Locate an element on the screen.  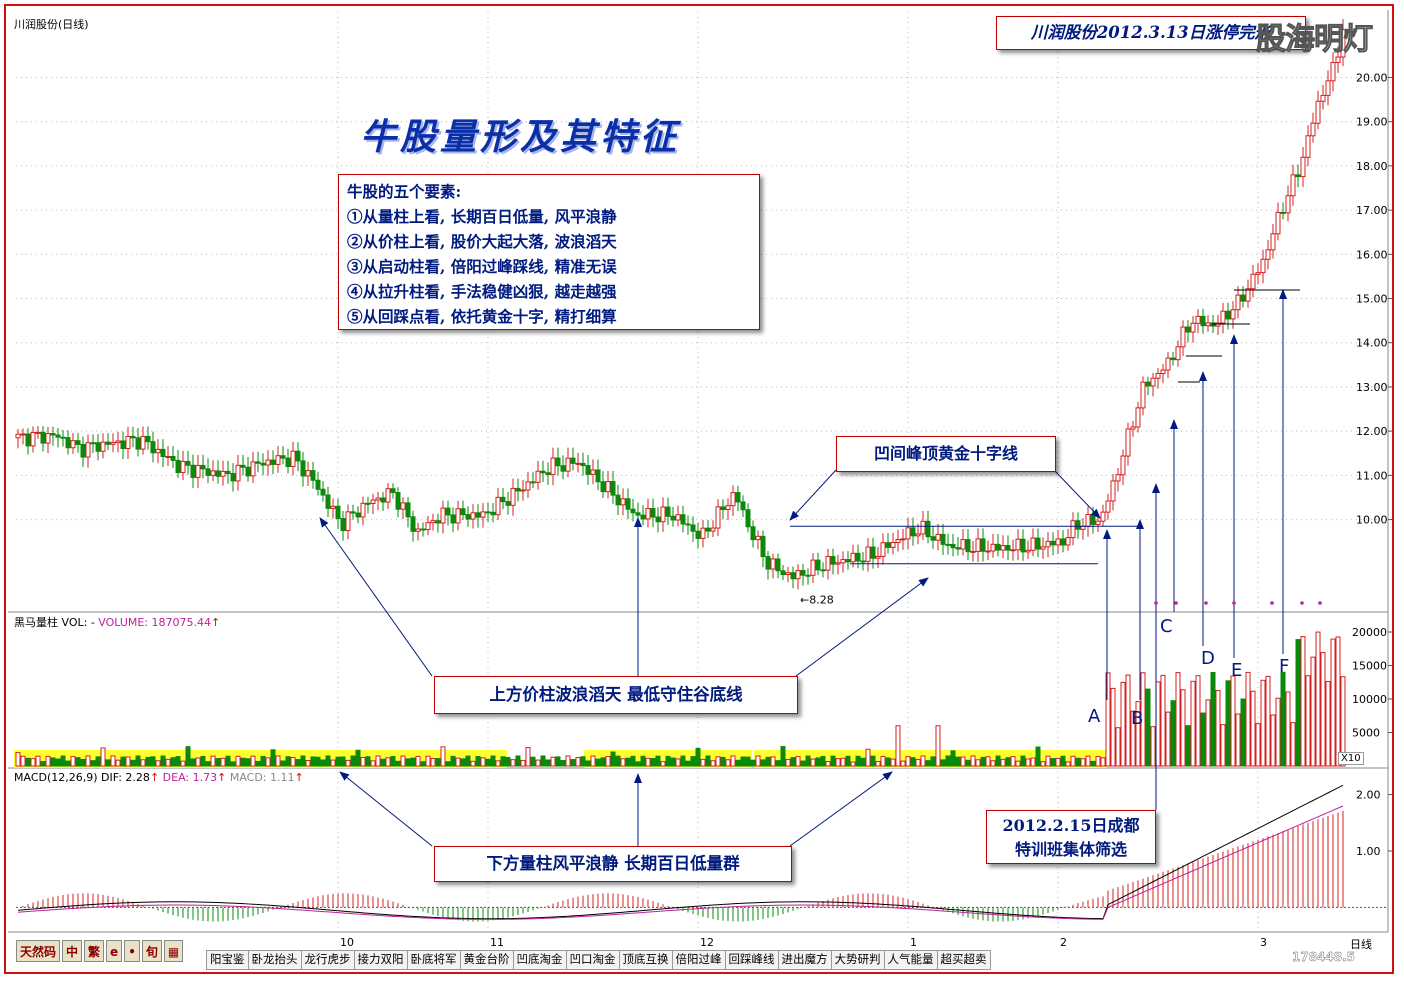
tab-12: 大势研判 is located at coordinates (857, 960).